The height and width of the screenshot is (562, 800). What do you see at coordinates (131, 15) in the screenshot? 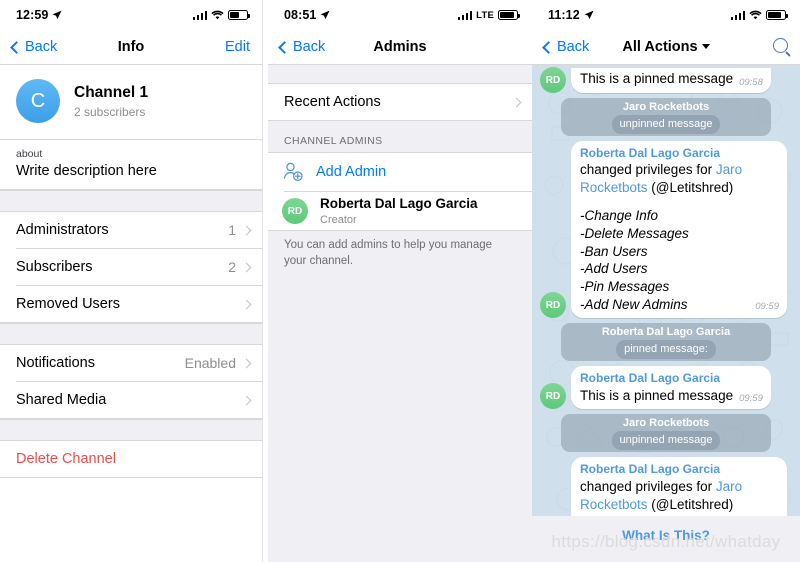
I see `status-bar-1: 12:59` at bounding box center [131, 15].